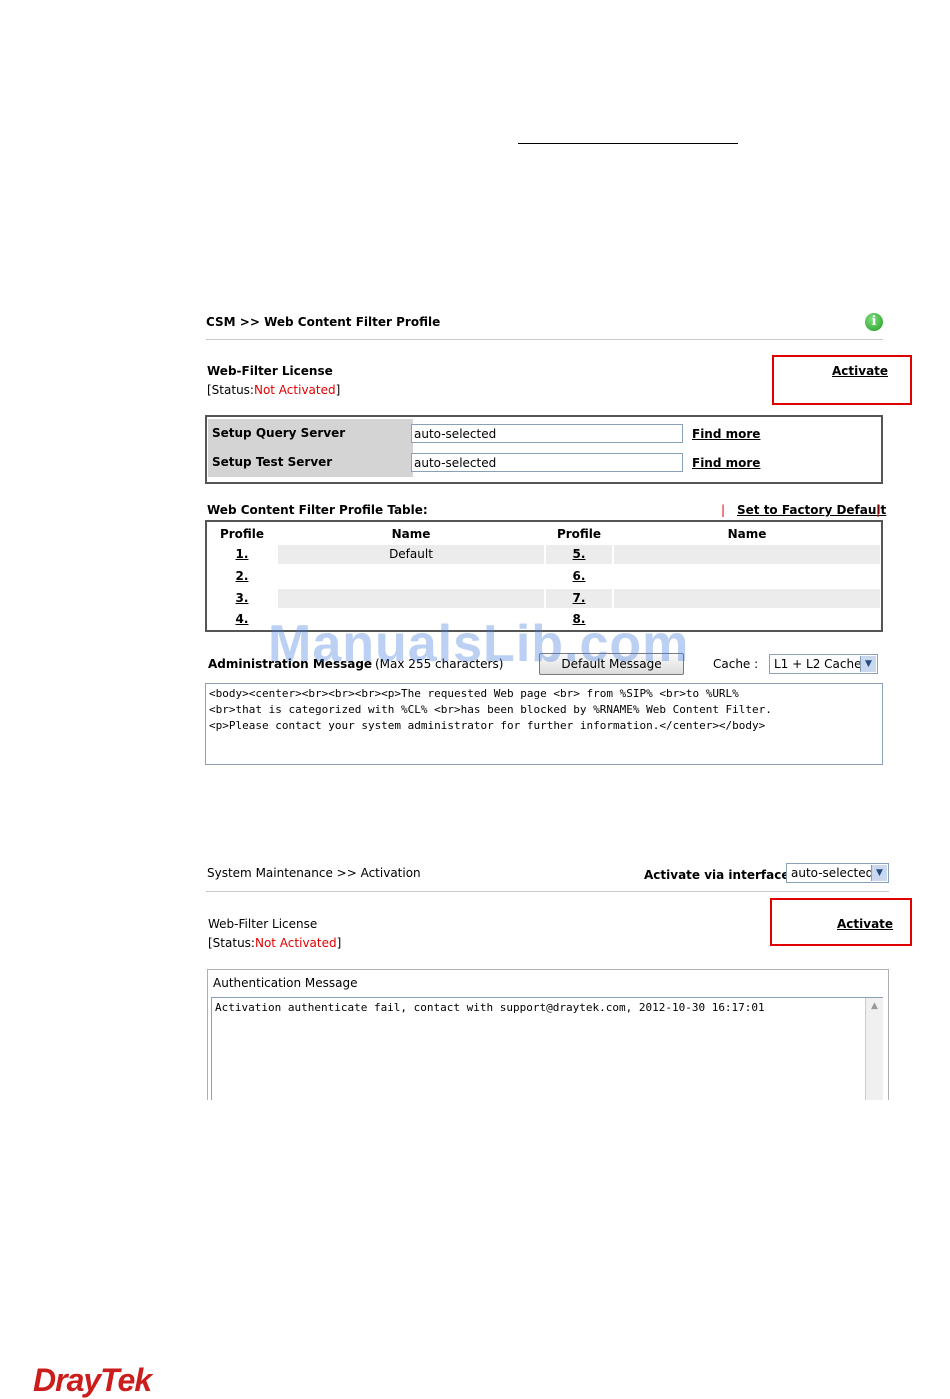 The image size is (950, 1399). Describe the element at coordinates (874, 322) in the screenshot. I see `info-icon: i` at that location.